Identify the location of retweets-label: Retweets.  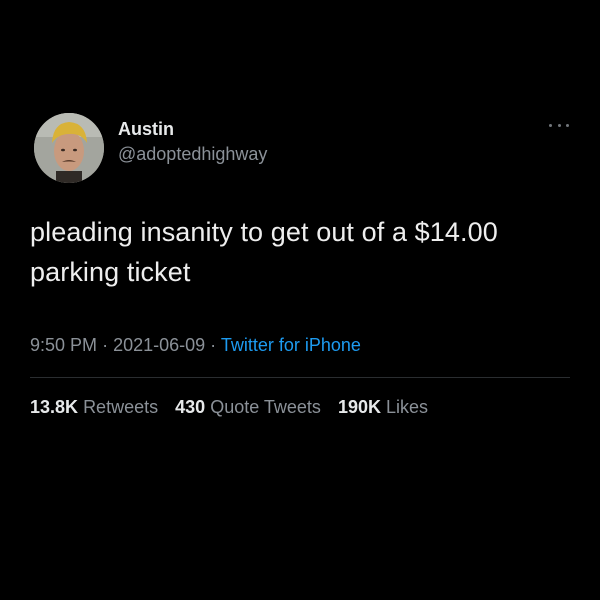
(121, 407).